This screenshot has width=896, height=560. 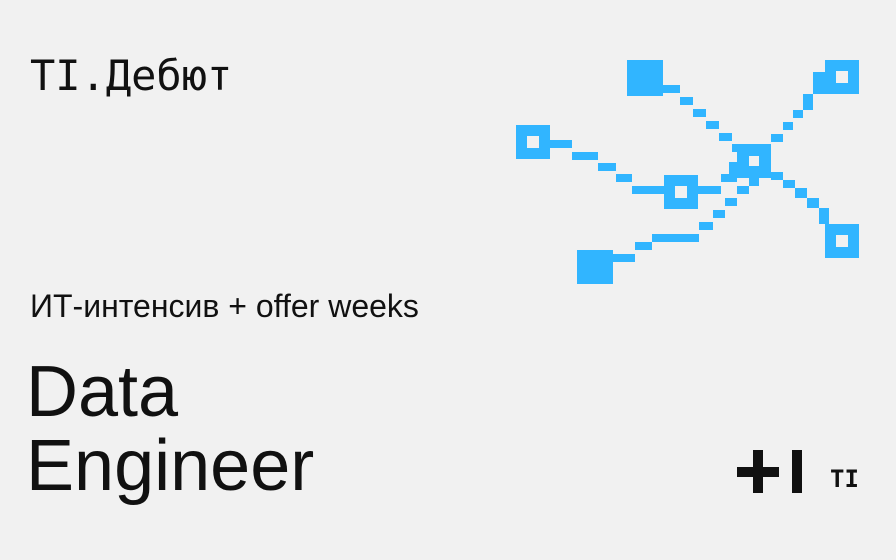 What do you see at coordinates (844, 479) in the screenshot?
I see `ti-logo-text: TI` at bounding box center [844, 479].